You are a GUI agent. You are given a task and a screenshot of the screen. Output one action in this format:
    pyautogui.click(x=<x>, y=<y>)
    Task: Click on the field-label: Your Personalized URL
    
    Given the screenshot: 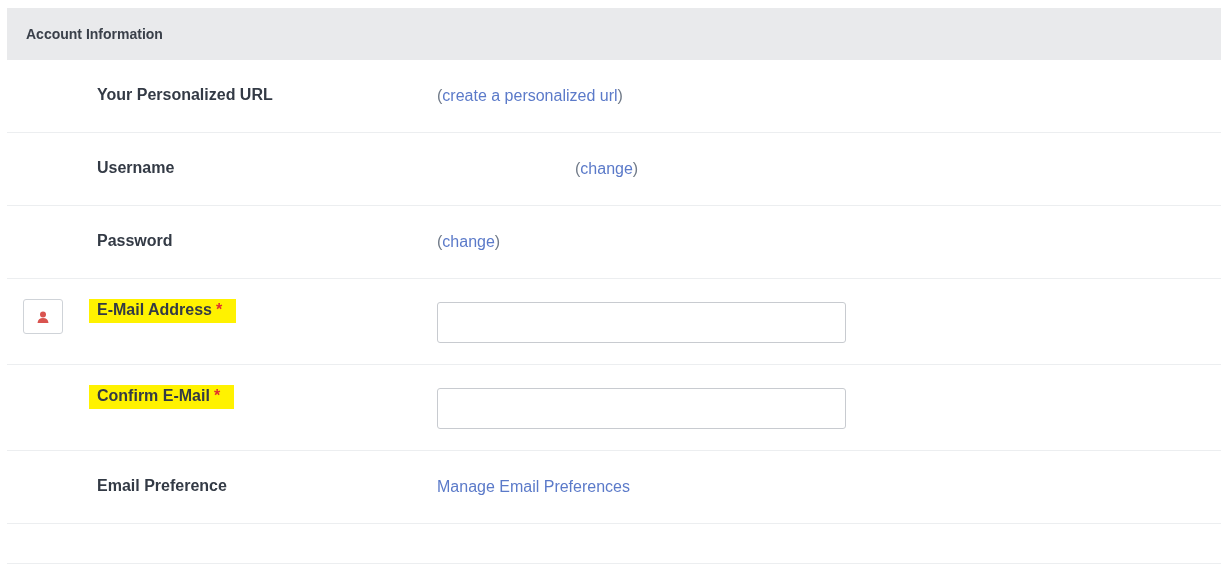 What is the action you would take?
    pyautogui.click(x=185, y=95)
    